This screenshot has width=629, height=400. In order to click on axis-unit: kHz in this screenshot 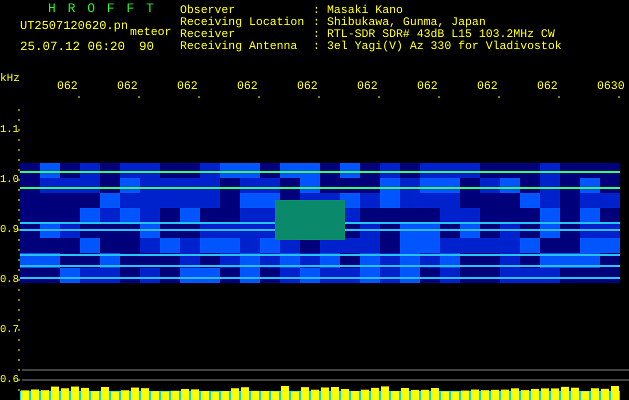, I will do `click(10, 79)`.